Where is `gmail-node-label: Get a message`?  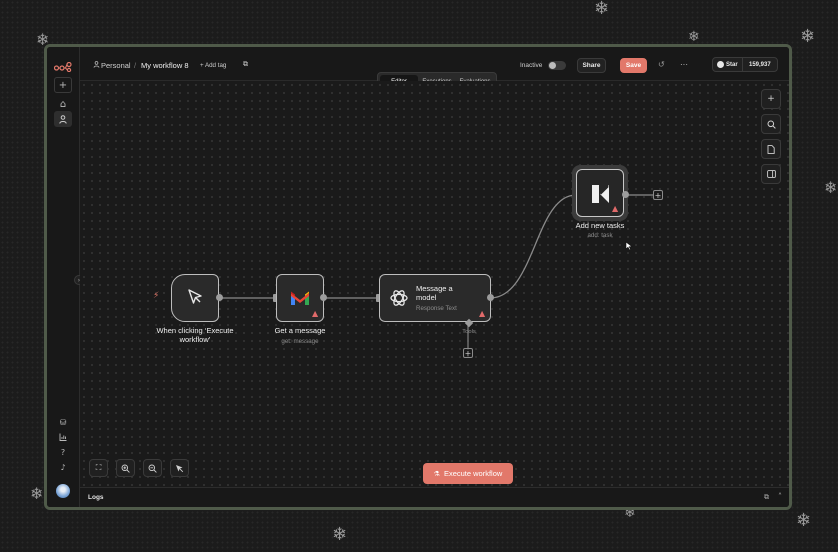 gmail-node-label: Get a message is located at coordinates (300, 330).